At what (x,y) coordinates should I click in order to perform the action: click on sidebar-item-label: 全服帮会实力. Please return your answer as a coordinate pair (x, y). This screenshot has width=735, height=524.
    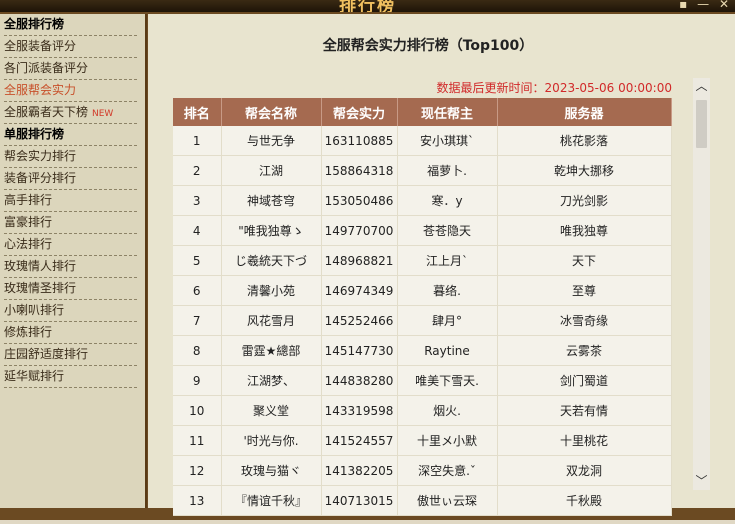
    Looking at the image, I should click on (40, 90).